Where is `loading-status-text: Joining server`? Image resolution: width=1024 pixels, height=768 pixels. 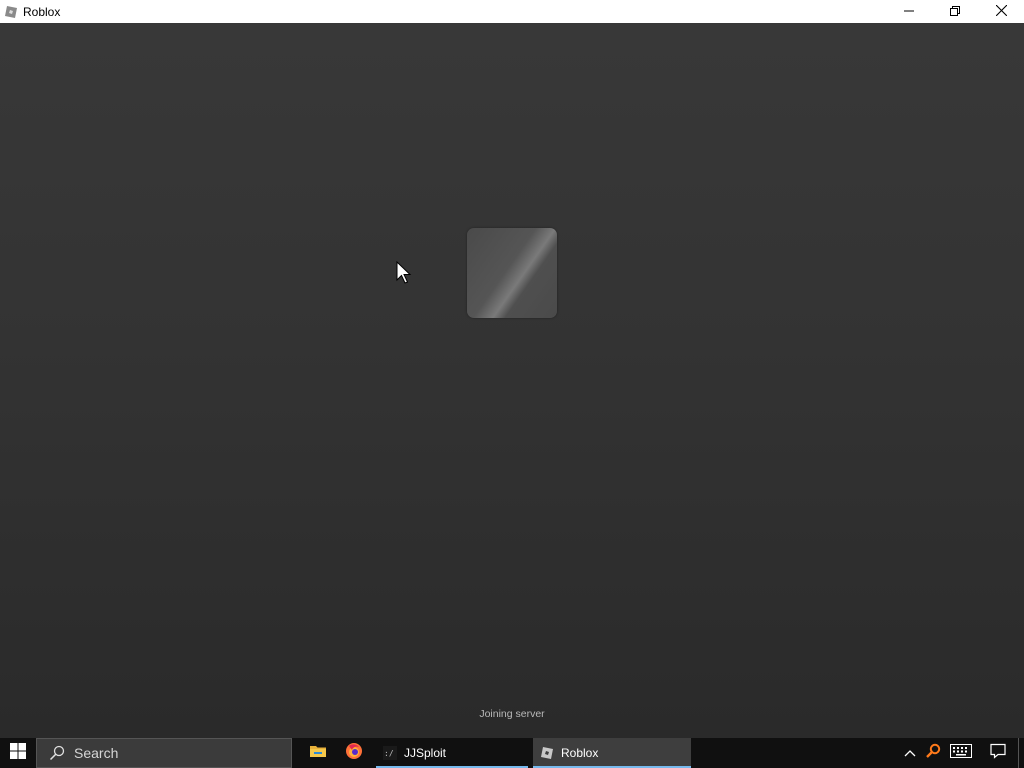 loading-status-text: Joining server is located at coordinates (512, 714).